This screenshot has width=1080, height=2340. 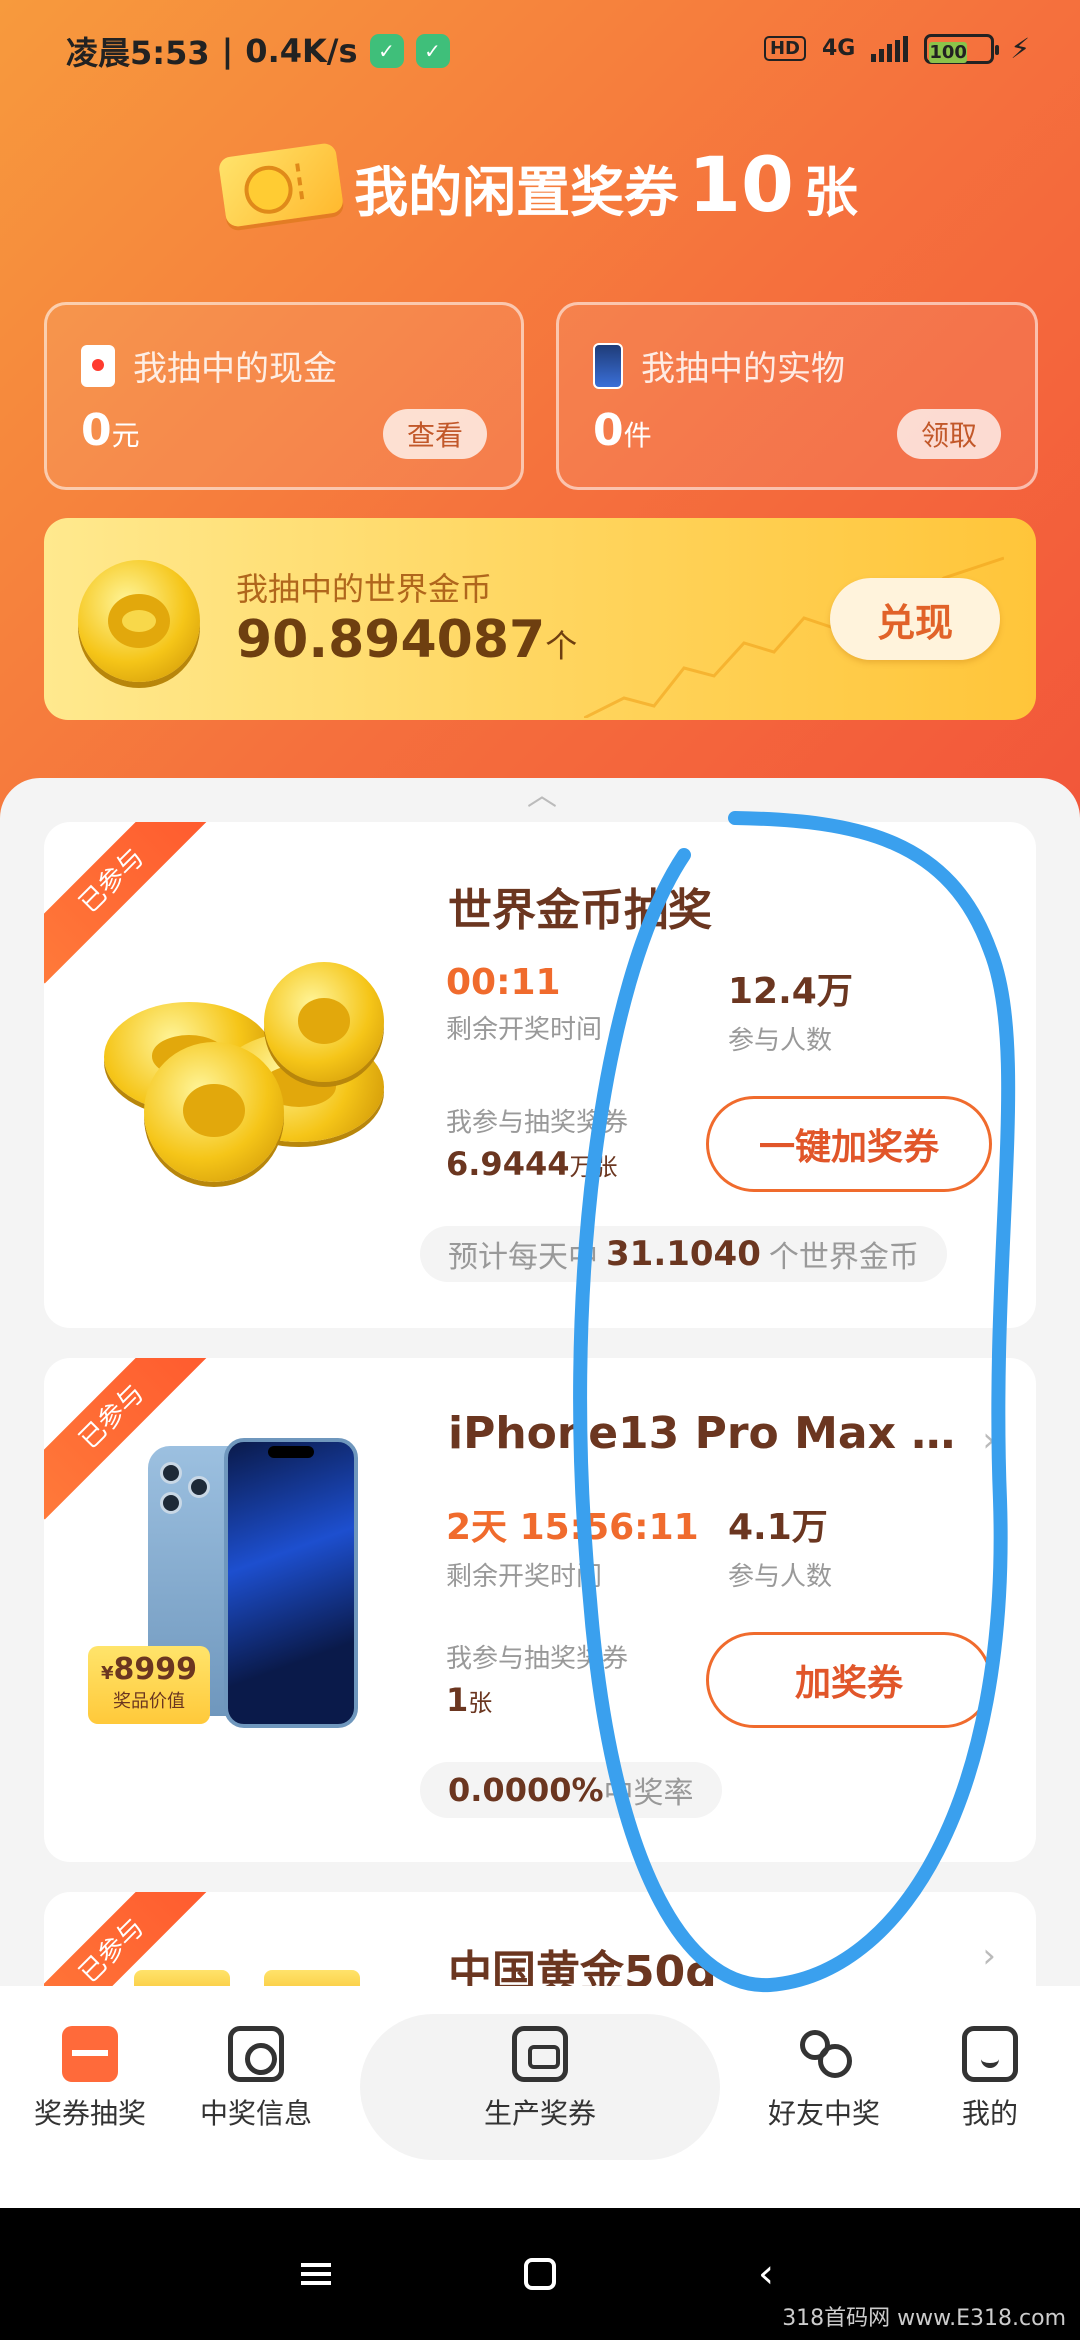 What do you see at coordinates (572, 1527) in the screenshot?
I see `time-remaining-value: 2天 15:56:11` at bounding box center [572, 1527].